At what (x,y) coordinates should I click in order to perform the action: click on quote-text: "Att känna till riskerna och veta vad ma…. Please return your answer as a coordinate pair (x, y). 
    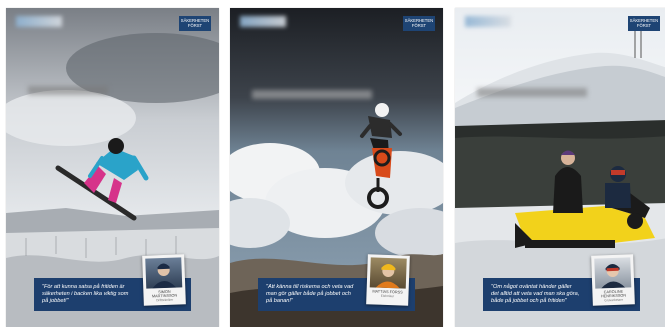
    Looking at the image, I should click on (310, 294).